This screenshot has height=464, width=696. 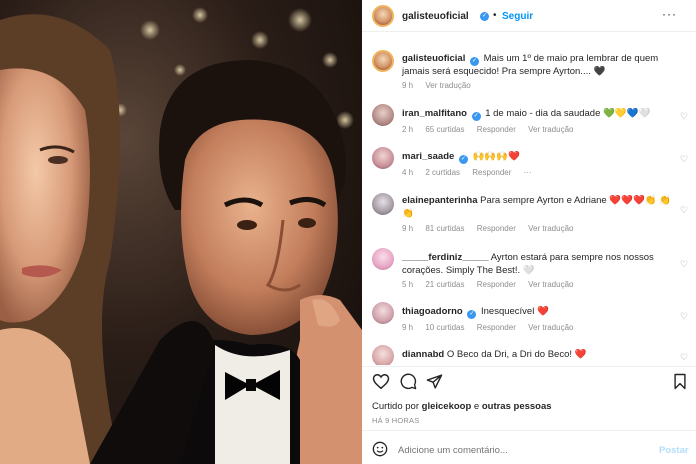 What do you see at coordinates (435, 16) in the screenshot?
I see `owner-username: galisteuoficial` at bounding box center [435, 16].